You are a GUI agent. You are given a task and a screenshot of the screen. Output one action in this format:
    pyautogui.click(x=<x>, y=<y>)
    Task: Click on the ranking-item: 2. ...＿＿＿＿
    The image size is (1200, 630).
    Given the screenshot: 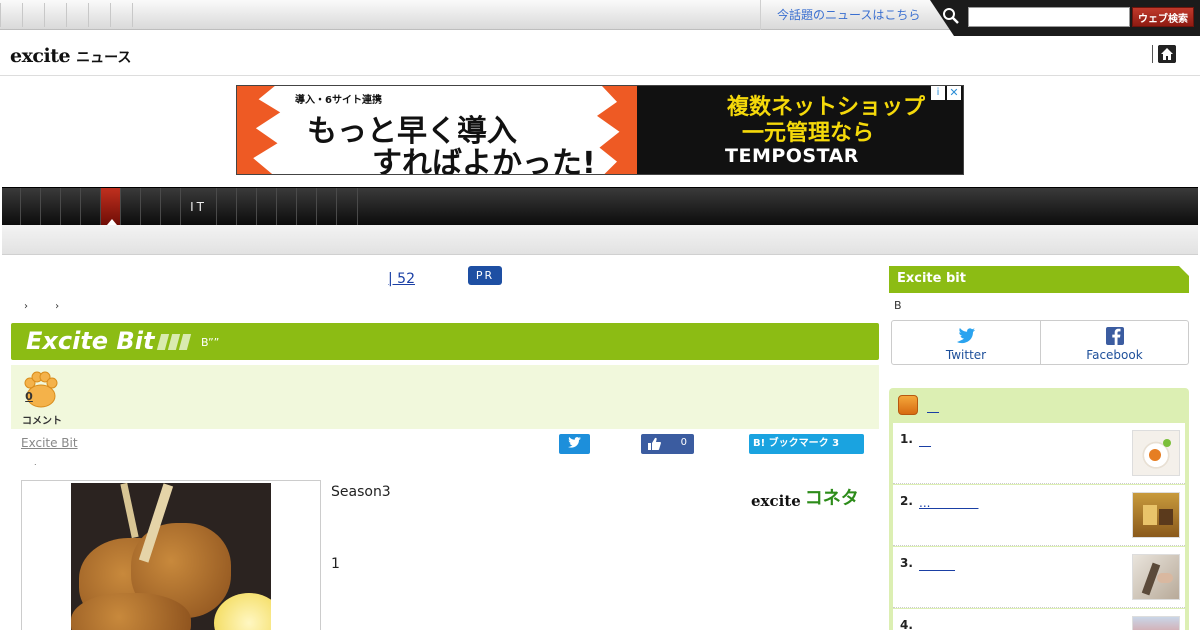 What is the action you would take?
    pyautogui.click(x=1039, y=515)
    